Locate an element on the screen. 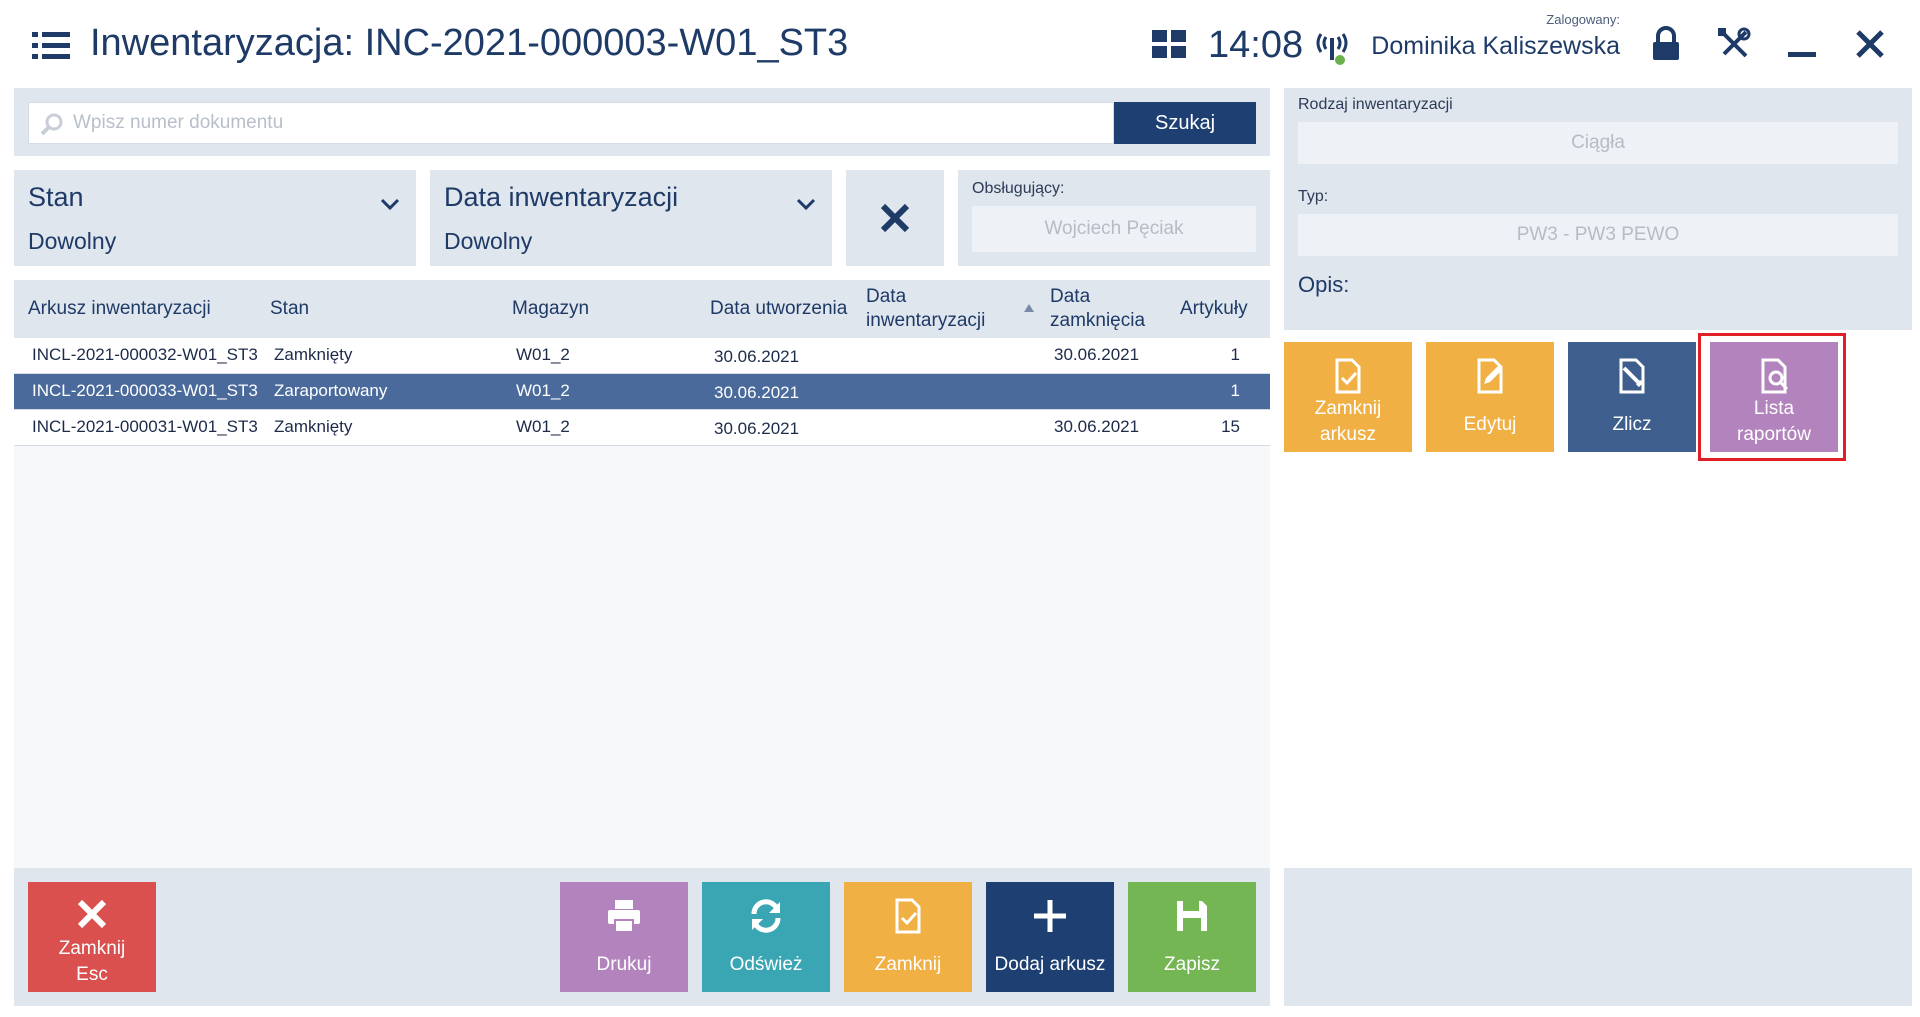 The height and width of the screenshot is (1017, 1920). close-sheet-icon is located at coordinates (1348, 376).